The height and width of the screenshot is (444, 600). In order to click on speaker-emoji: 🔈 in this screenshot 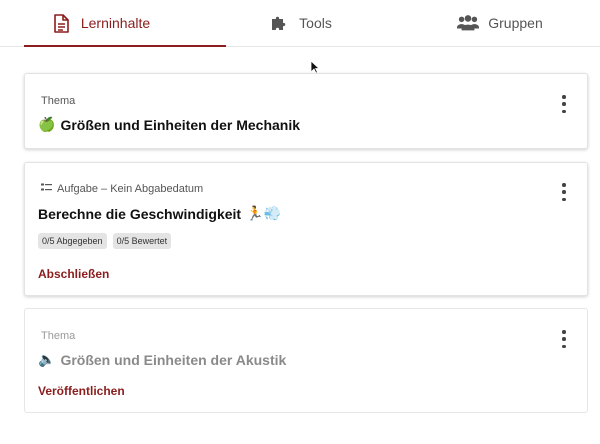, I will do `click(47, 359)`.